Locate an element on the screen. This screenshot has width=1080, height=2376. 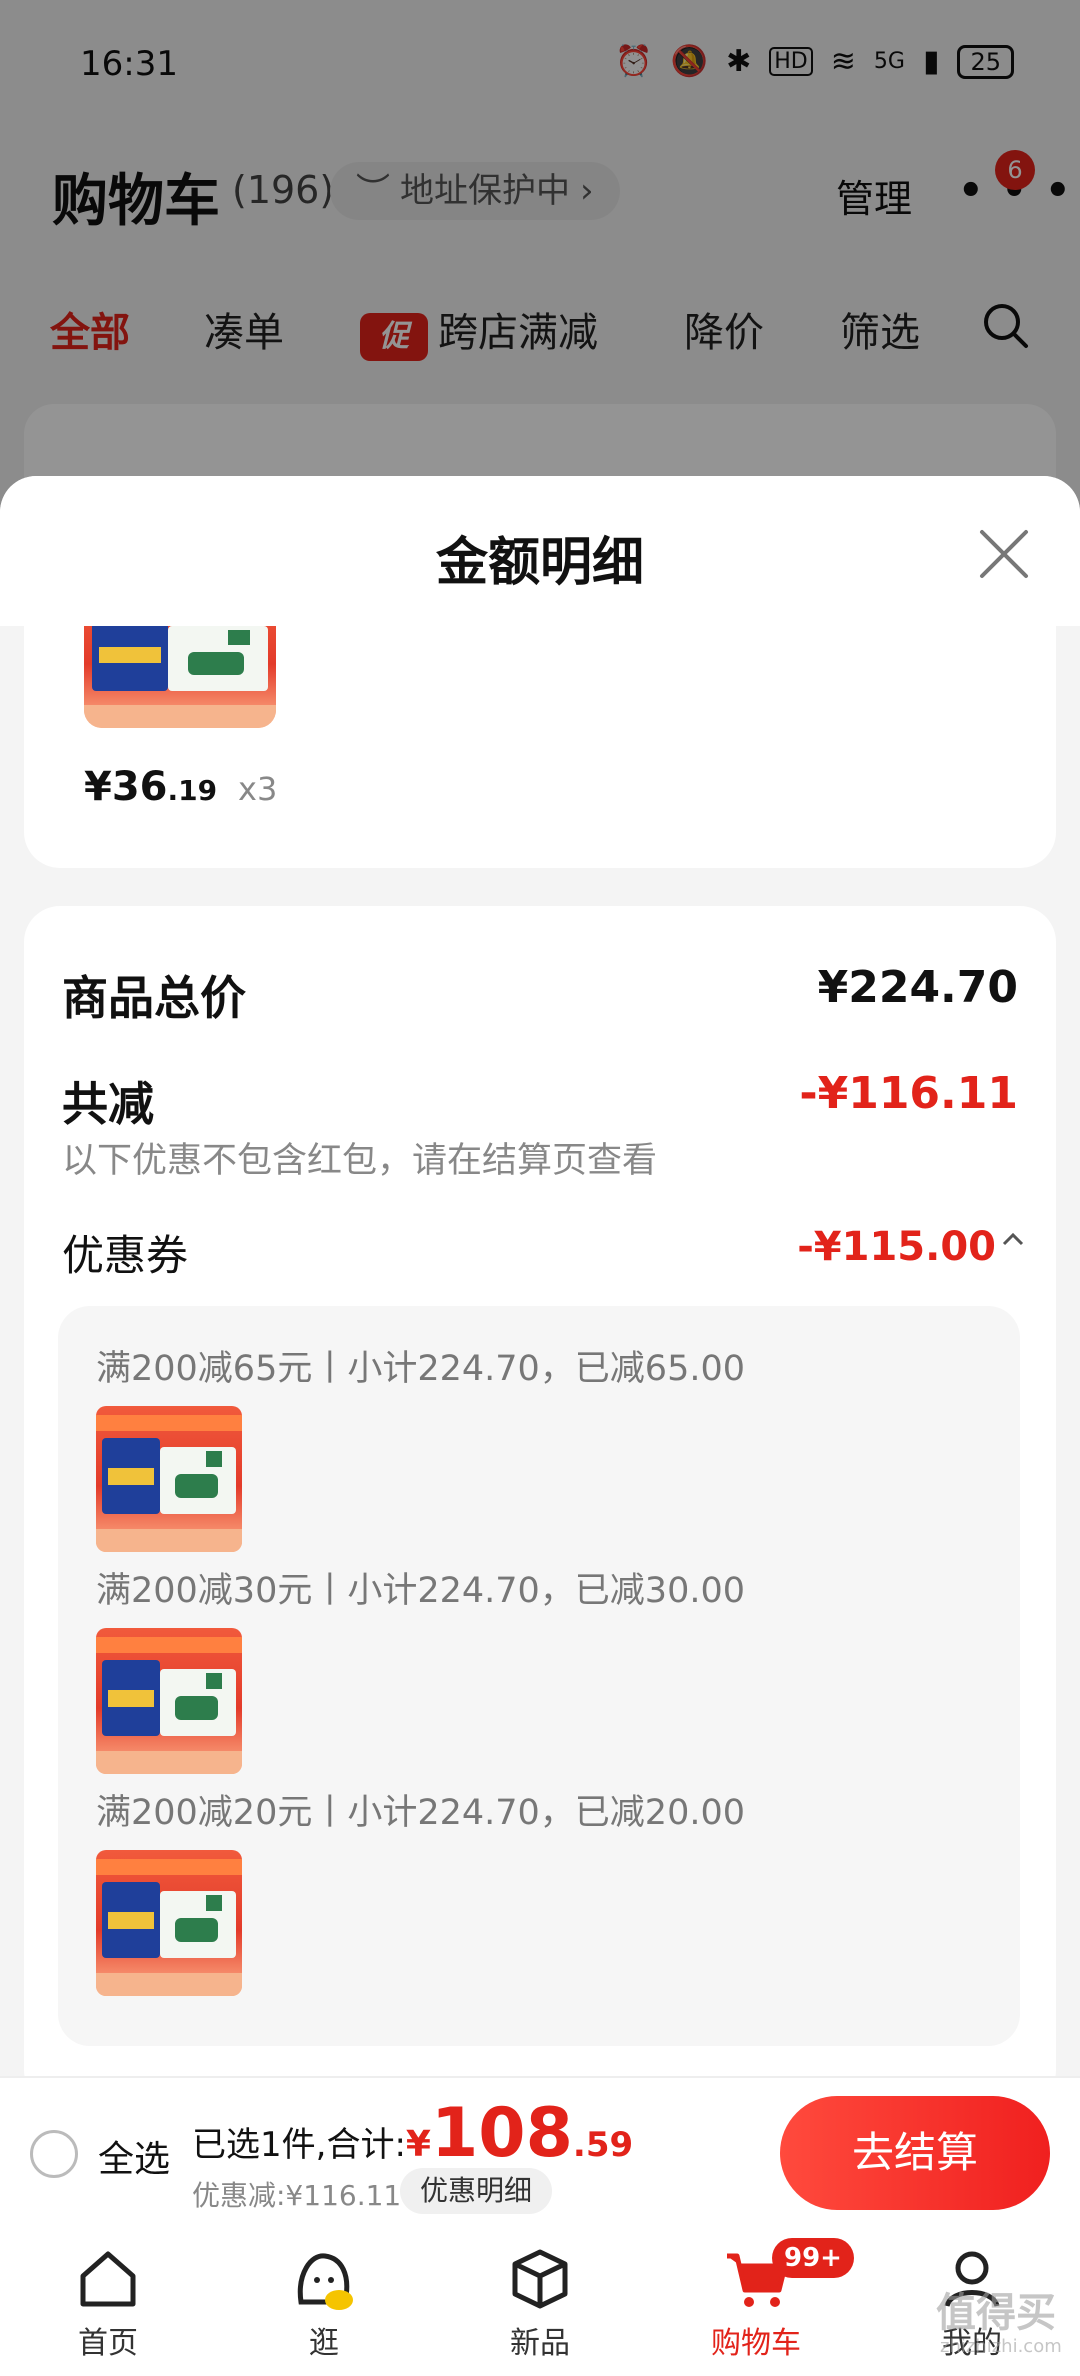
selected-prefix: 已选1件,合计: is located at coordinates (299, 2145).